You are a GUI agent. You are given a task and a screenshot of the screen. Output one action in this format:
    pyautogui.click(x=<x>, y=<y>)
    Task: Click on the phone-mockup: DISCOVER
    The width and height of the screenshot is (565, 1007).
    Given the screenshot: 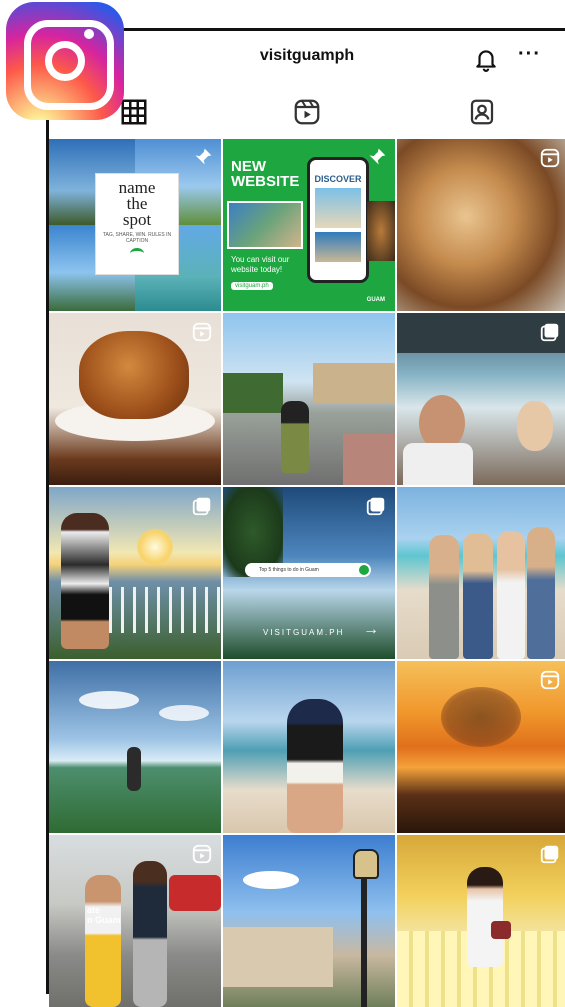 What is the action you would take?
    pyautogui.click(x=338, y=220)
    